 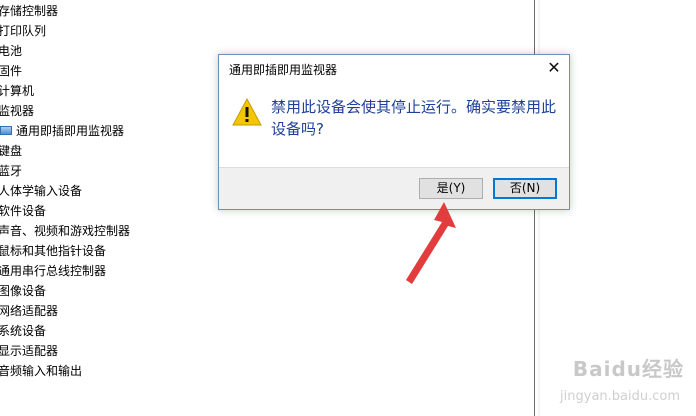 I want to click on tree-item-label: 打印队列, so click(x=23, y=31).